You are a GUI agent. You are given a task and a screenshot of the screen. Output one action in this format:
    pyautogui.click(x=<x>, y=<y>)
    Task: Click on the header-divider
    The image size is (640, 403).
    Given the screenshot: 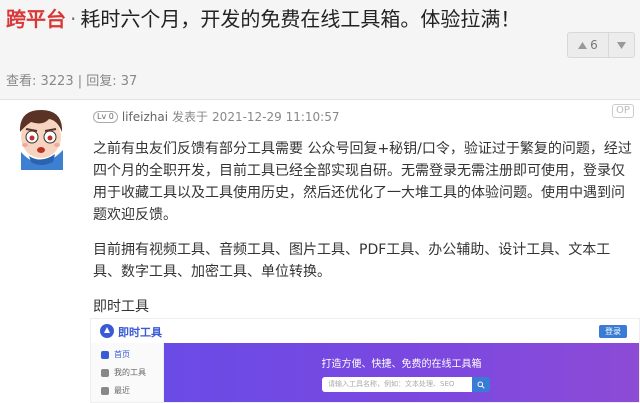 What is the action you would take?
    pyautogui.click(x=320, y=99)
    